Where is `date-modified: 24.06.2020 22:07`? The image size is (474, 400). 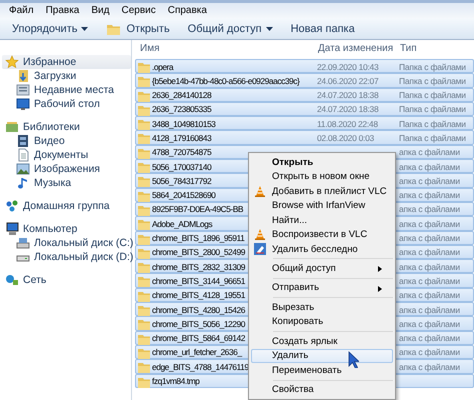
date-modified: 24.06.2020 22:07 is located at coordinates (347, 81).